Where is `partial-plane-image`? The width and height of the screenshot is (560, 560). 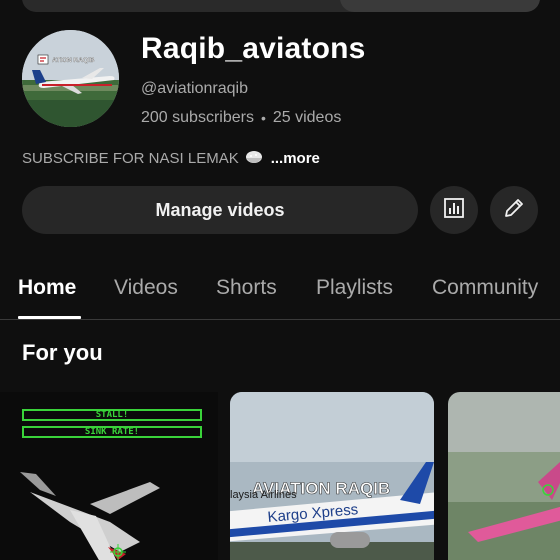 partial-plane-image is located at coordinates (504, 476).